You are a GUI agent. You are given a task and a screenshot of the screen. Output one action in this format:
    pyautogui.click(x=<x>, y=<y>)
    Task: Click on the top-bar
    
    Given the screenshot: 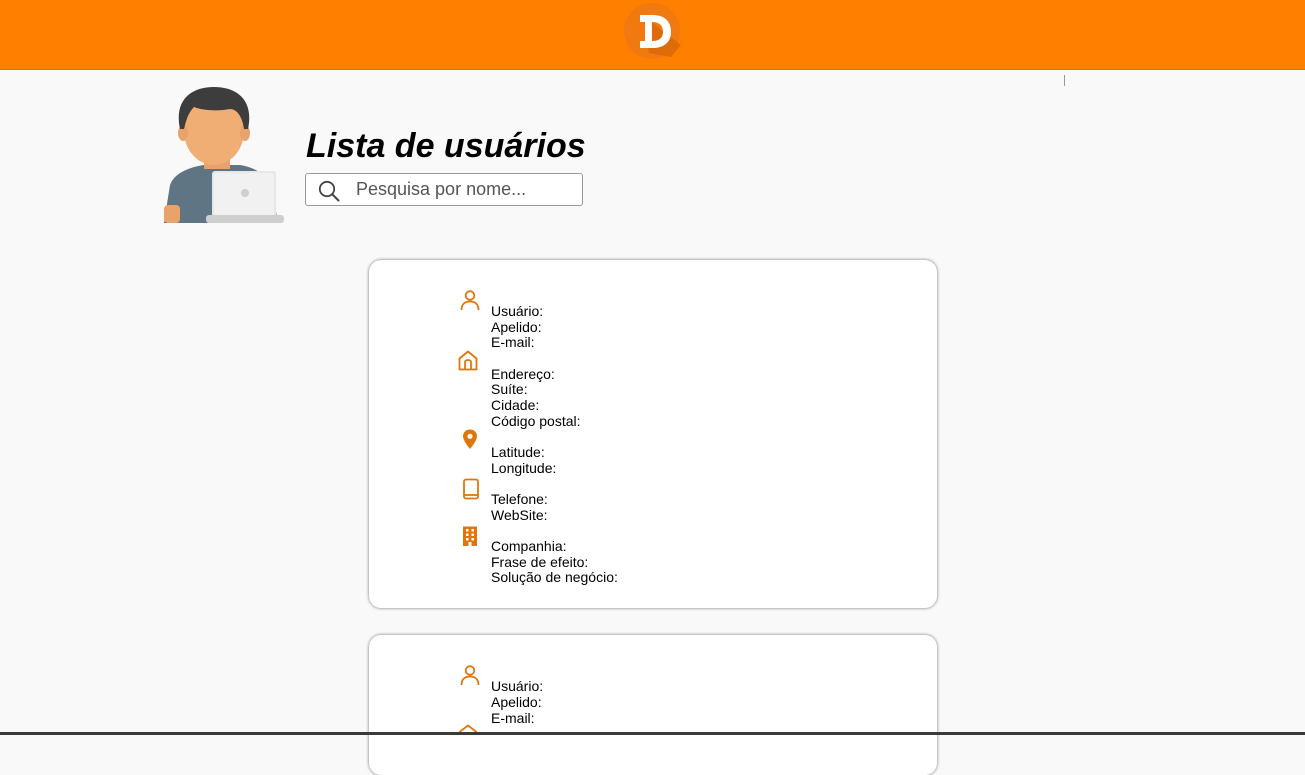 What is the action you would take?
    pyautogui.click(x=652, y=35)
    